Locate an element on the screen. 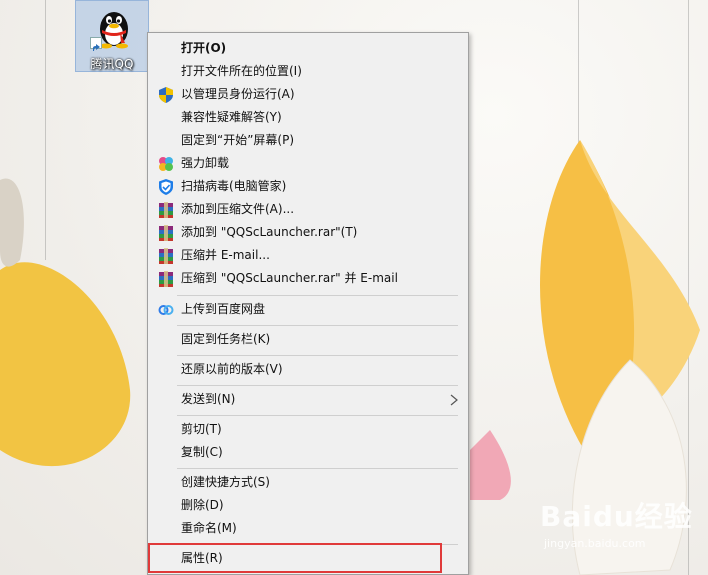 The height and width of the screenshot is (575, 708). pc-manager-shield-icon is located at coordinates (166, 187).